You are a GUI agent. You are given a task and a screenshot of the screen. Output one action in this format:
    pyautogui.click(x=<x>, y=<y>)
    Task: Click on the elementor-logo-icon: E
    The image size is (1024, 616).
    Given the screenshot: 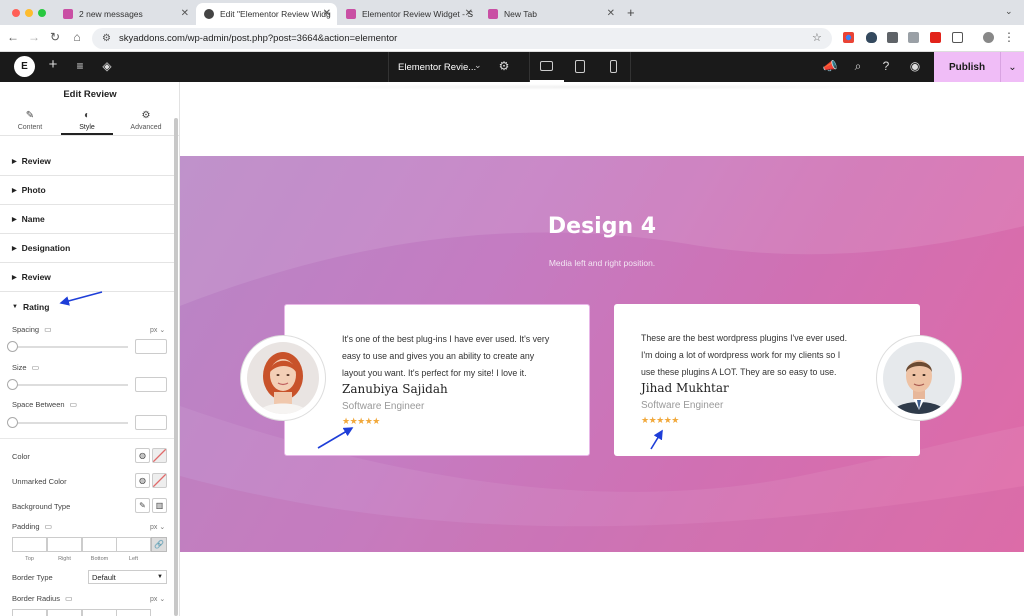 What is the action you would take?
    pyautogui.click(x=24, y=66)
    